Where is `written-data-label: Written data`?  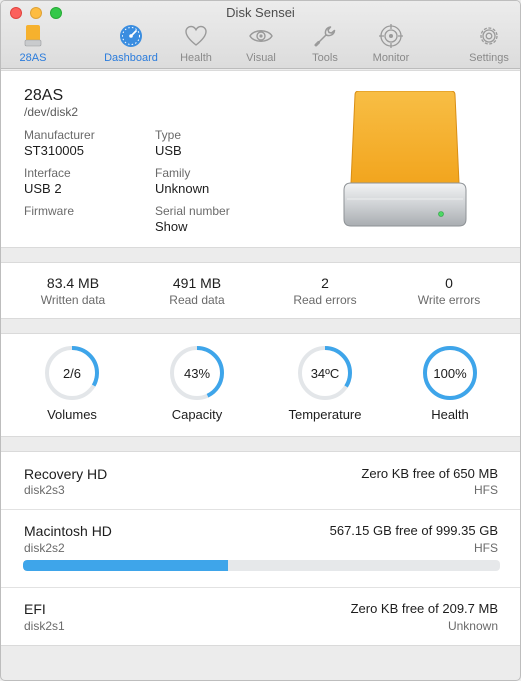 written-data-label: Written data is located at coordinates (73, 300).